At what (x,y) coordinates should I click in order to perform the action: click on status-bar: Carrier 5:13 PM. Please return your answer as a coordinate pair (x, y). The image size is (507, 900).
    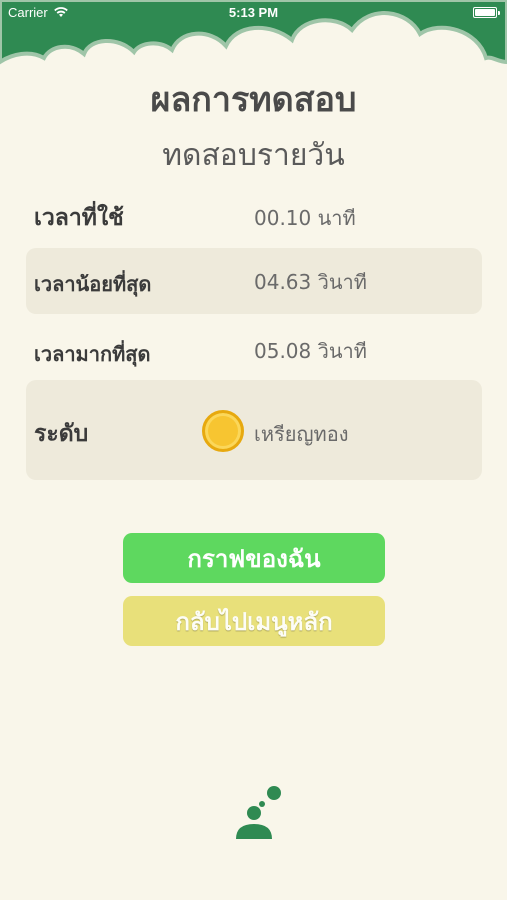
    Looking at the image, I should click on (253, 13).